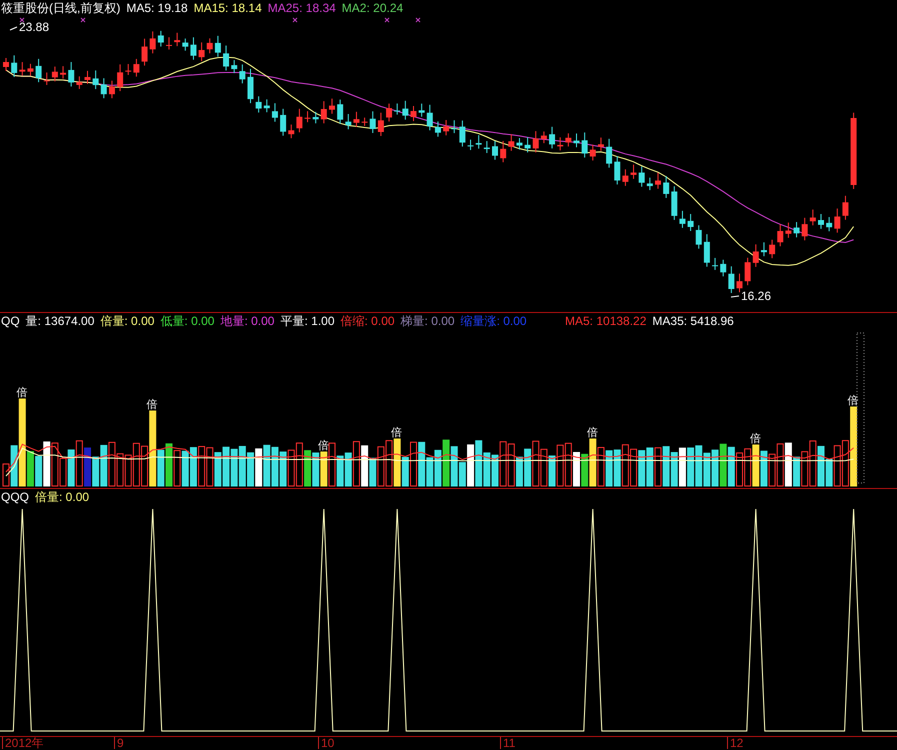 Image resolution: width=897 pixels, height=750 pixels. Describe the element at coordinates (427, 321) in the screenshot. I see `indicator-label: 梯量: 0.00` at that location.